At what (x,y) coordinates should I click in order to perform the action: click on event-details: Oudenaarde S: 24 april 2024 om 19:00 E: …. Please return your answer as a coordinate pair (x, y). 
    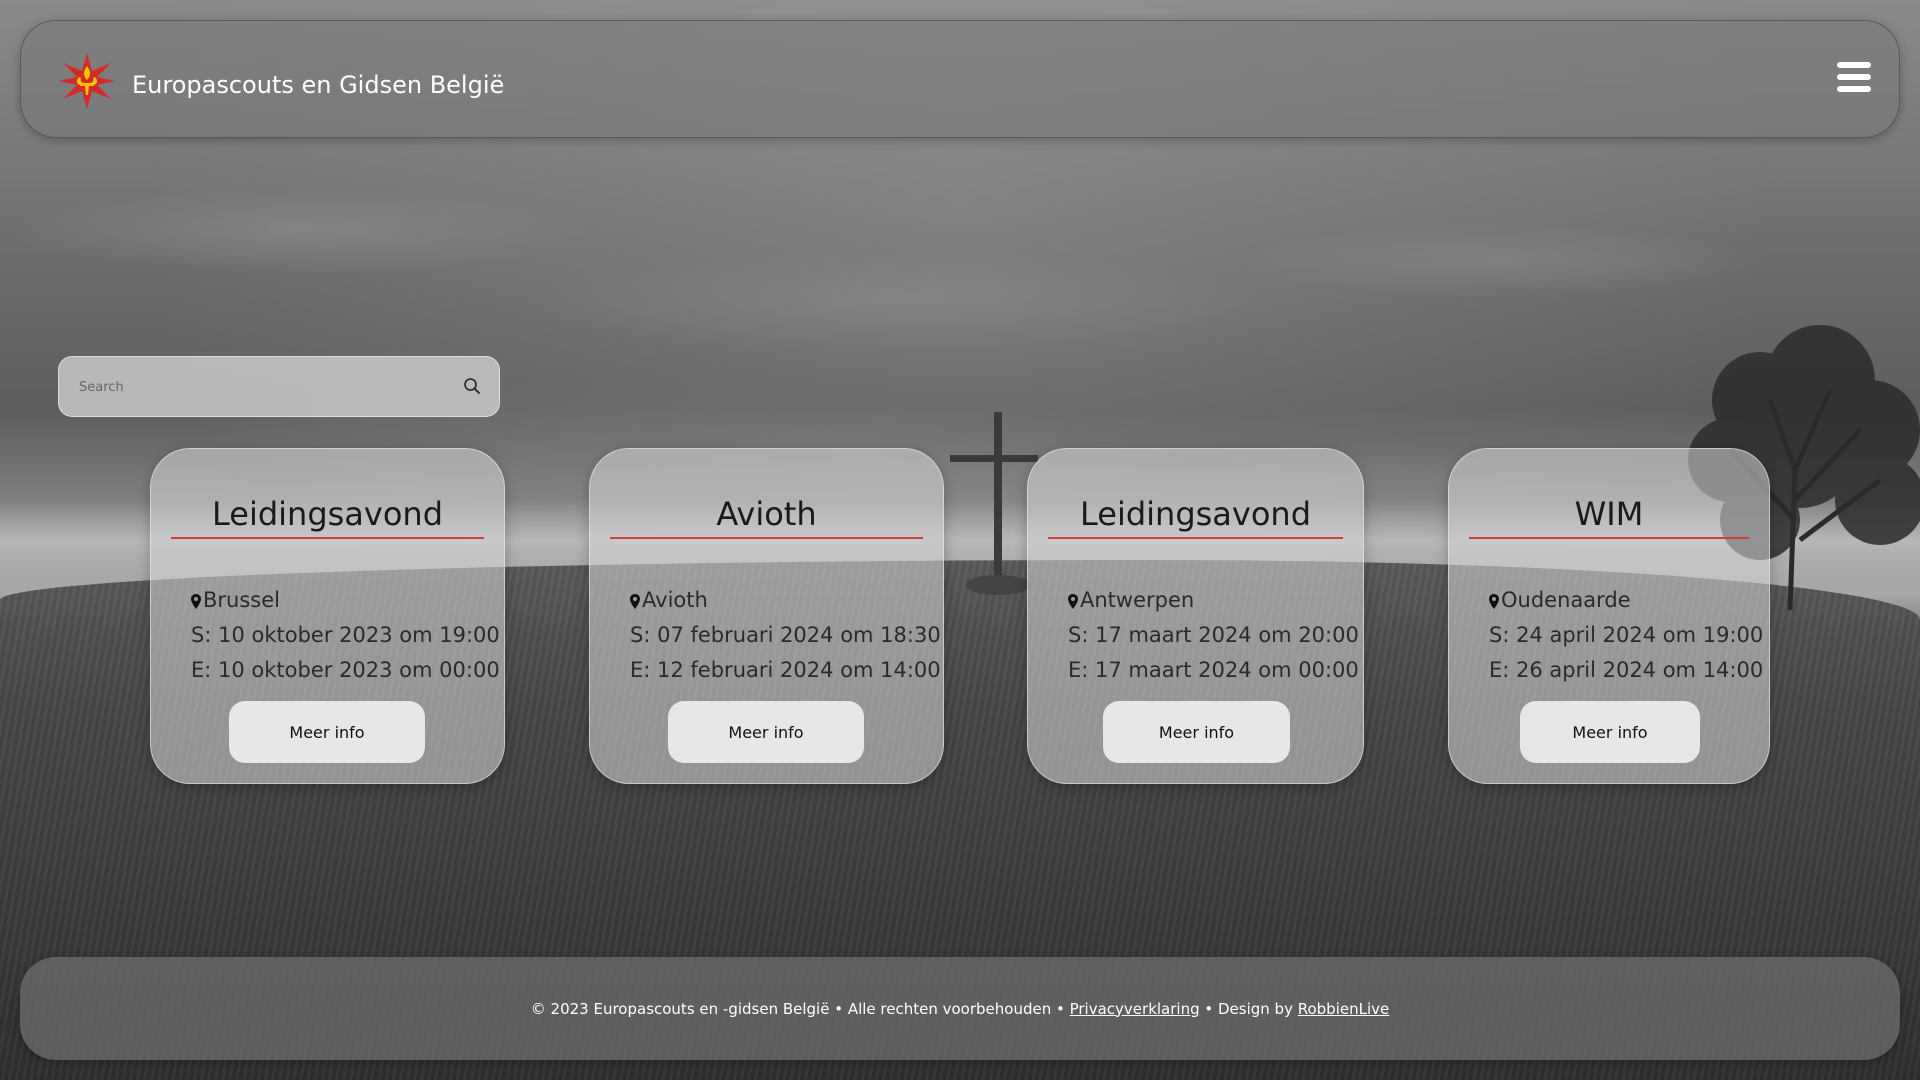
    Looking at the image, I should click on (1626, 635).